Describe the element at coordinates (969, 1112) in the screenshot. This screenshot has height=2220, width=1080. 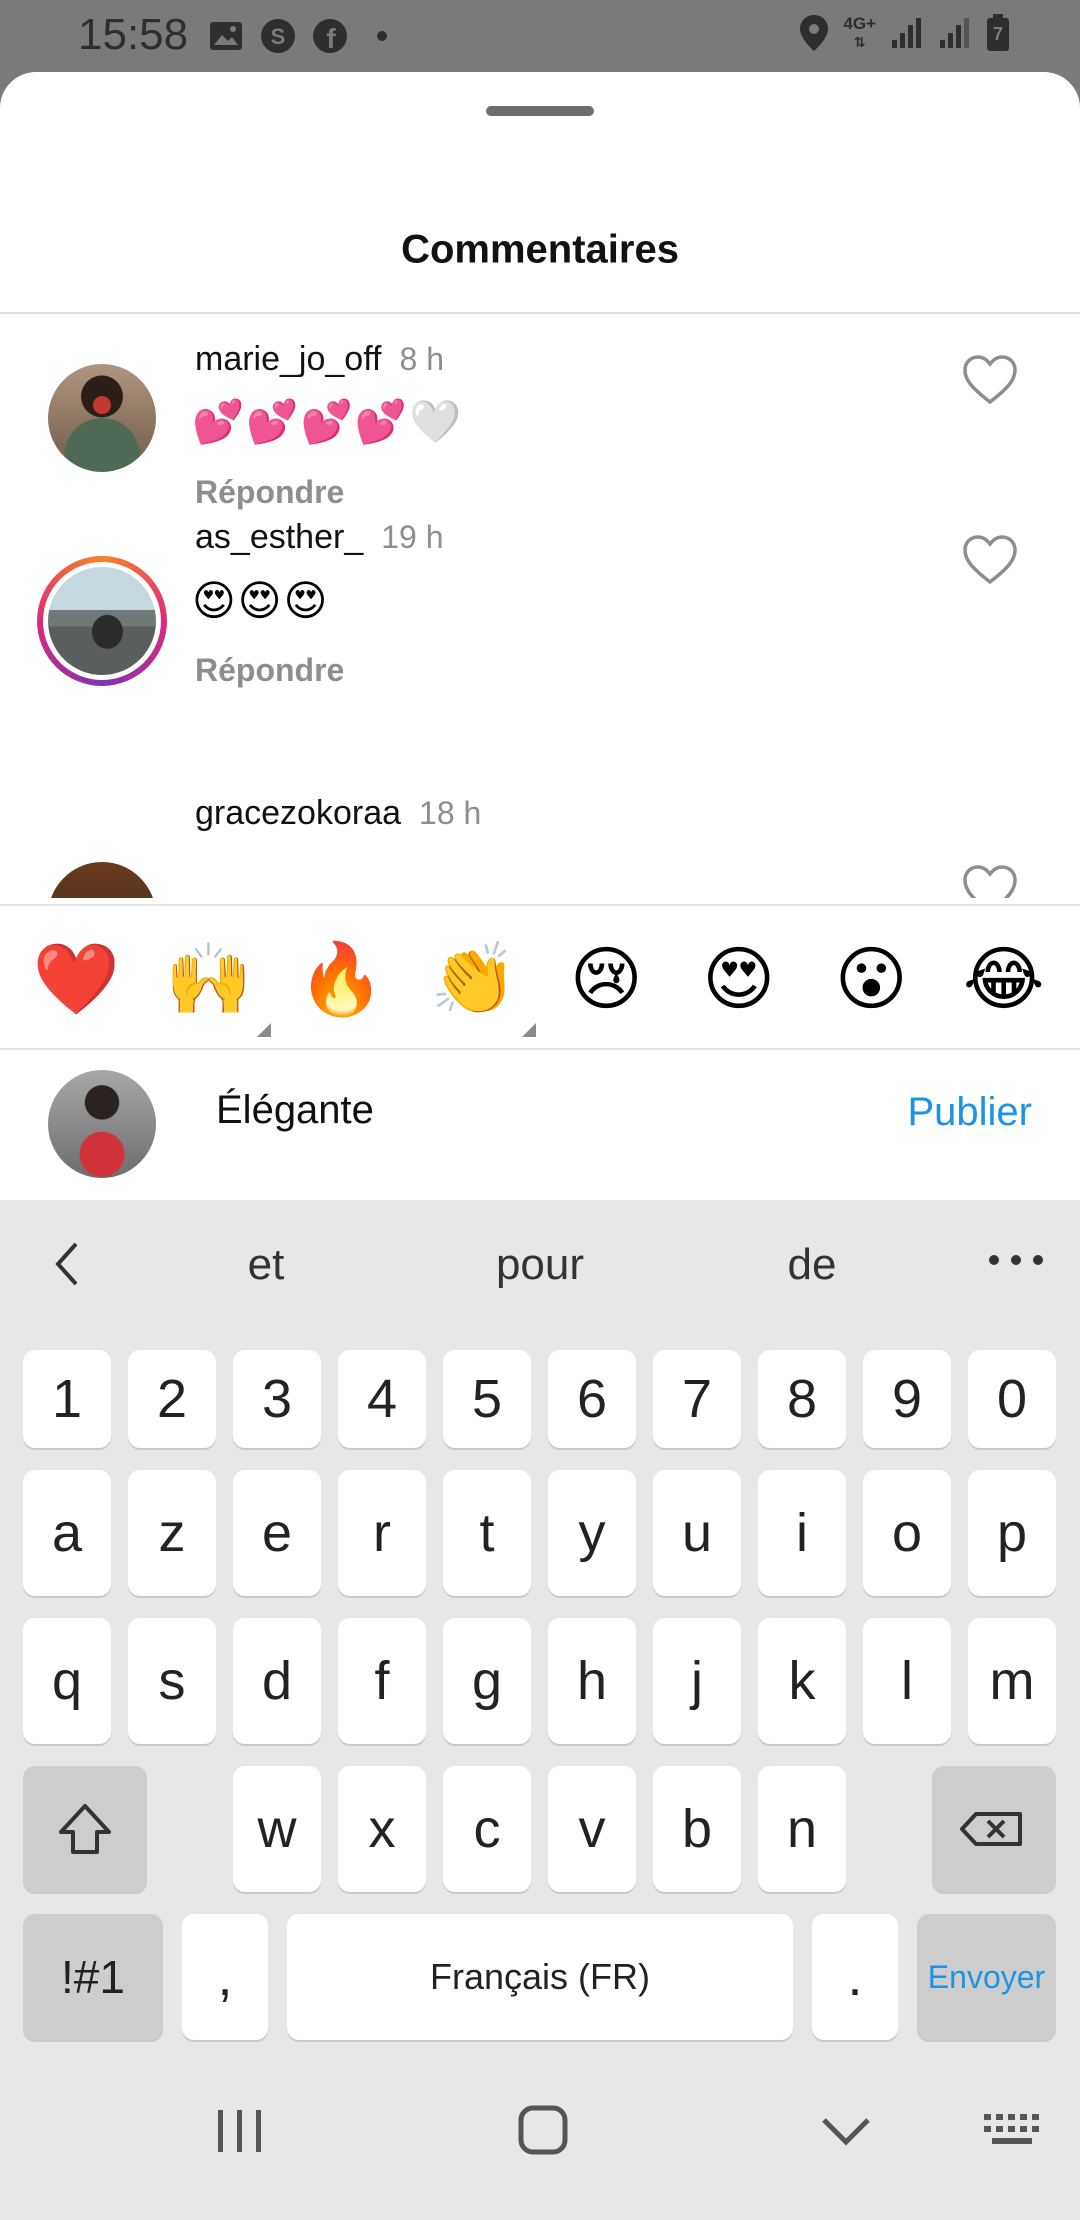
I see `publish-button: Publier` at that location.